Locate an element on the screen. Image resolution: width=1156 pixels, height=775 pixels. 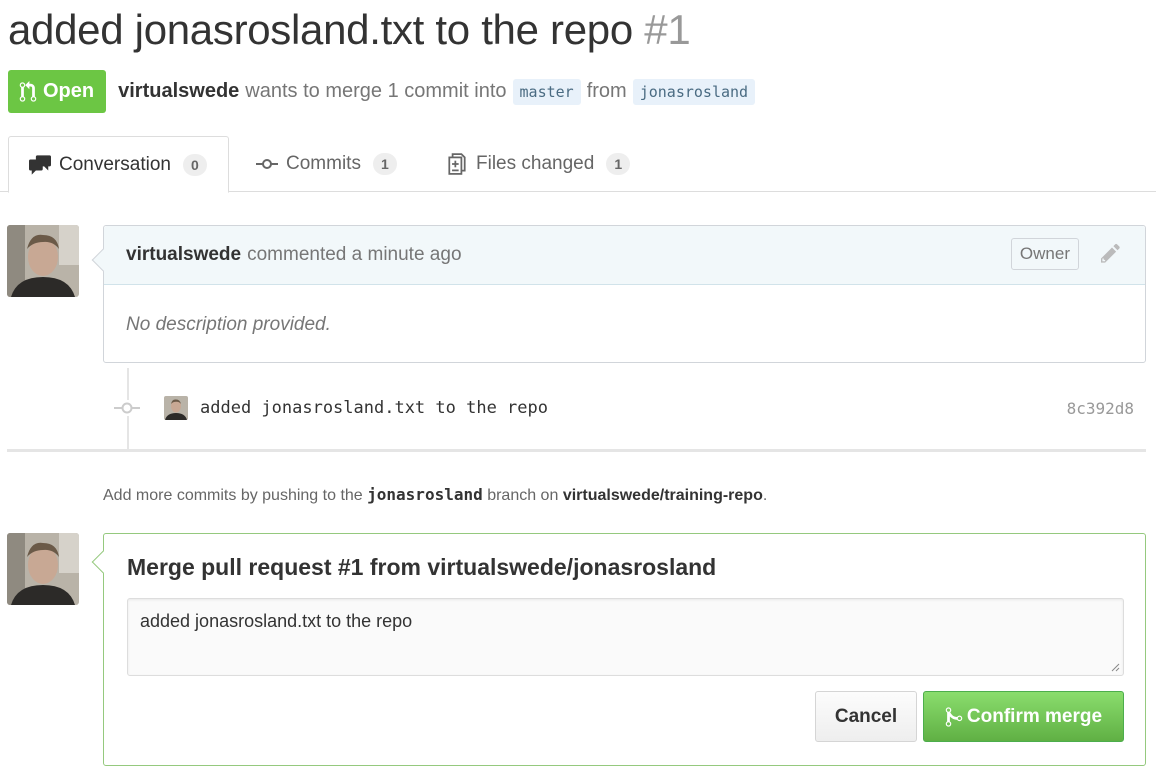
tab-commits-label: Commits is located at coordinates (323, 163).